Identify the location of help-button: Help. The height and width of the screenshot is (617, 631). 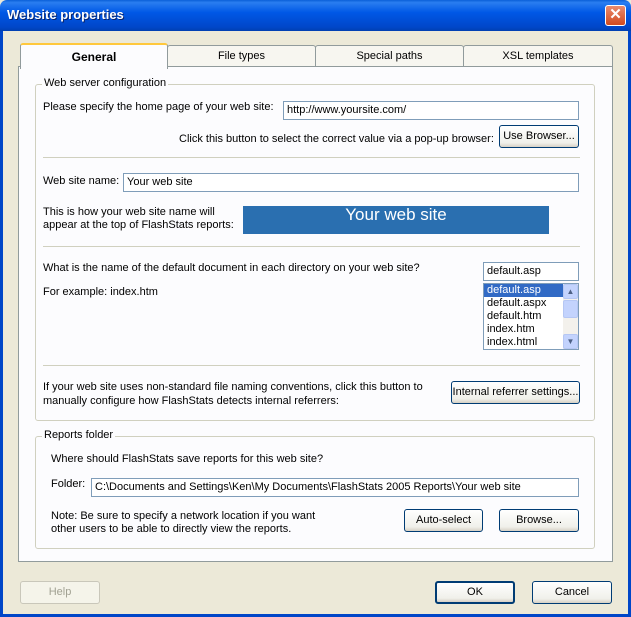
(60, 592).